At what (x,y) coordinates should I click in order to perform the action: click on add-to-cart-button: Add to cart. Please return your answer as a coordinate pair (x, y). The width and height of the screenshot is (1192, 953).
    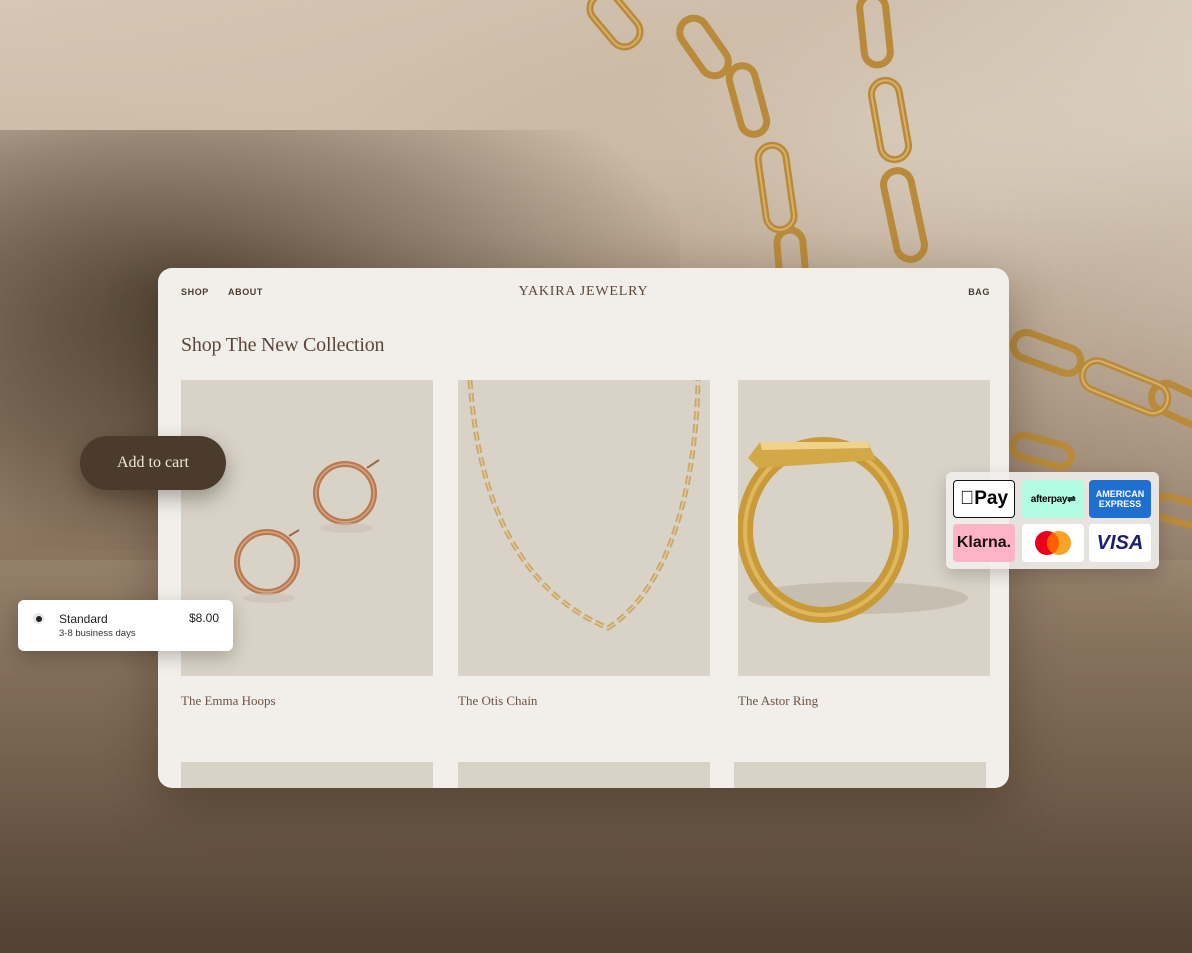
    Looking at the image, I should click on (153, 463).